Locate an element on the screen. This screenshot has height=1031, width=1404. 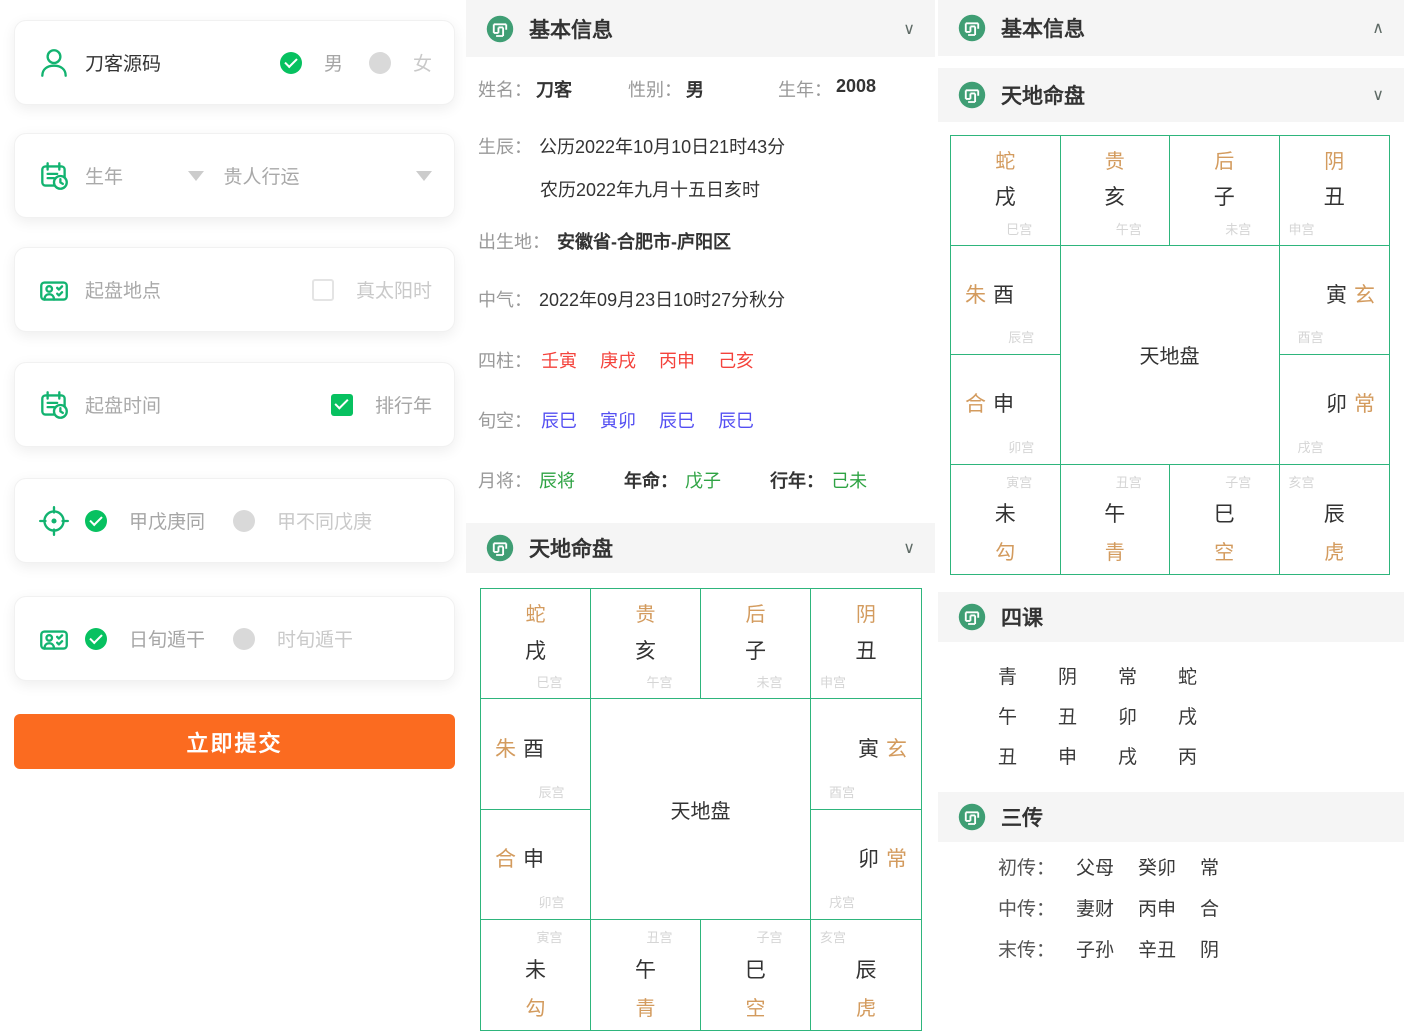
true-solar-time-label: 真太阳时 is located at coordinates (394, 289).